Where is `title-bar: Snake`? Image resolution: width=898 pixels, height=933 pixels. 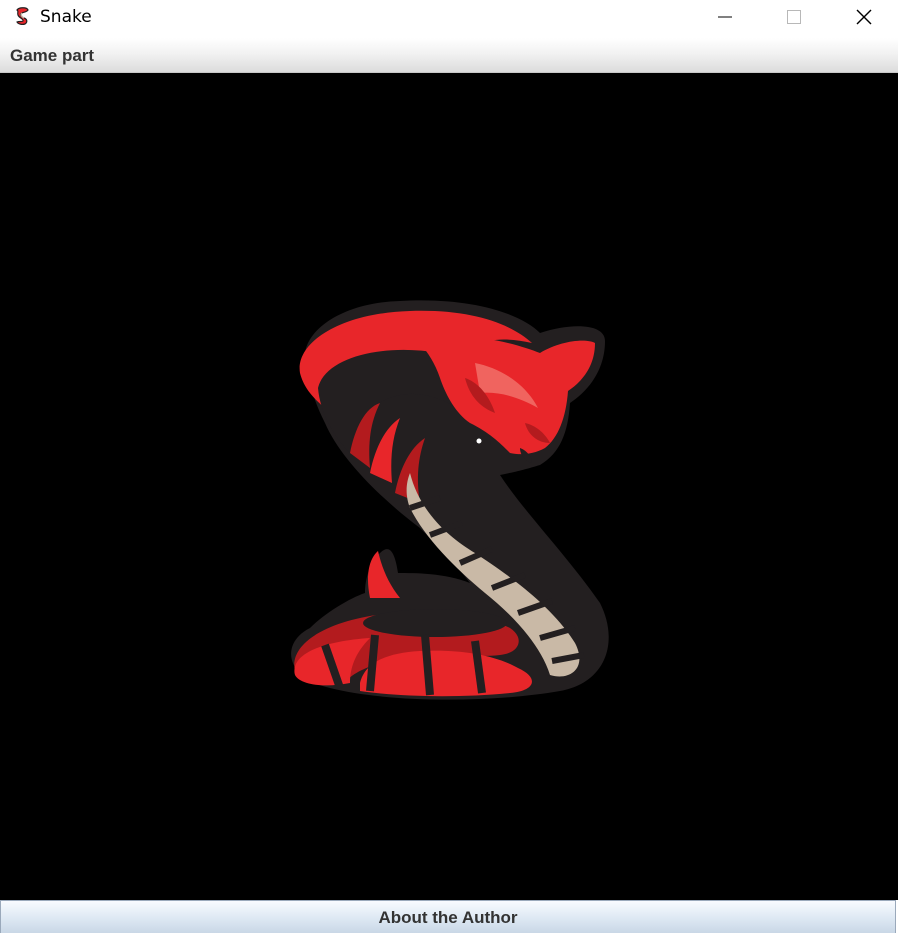
title-bar: Snake is located at coordinates (449, 17).